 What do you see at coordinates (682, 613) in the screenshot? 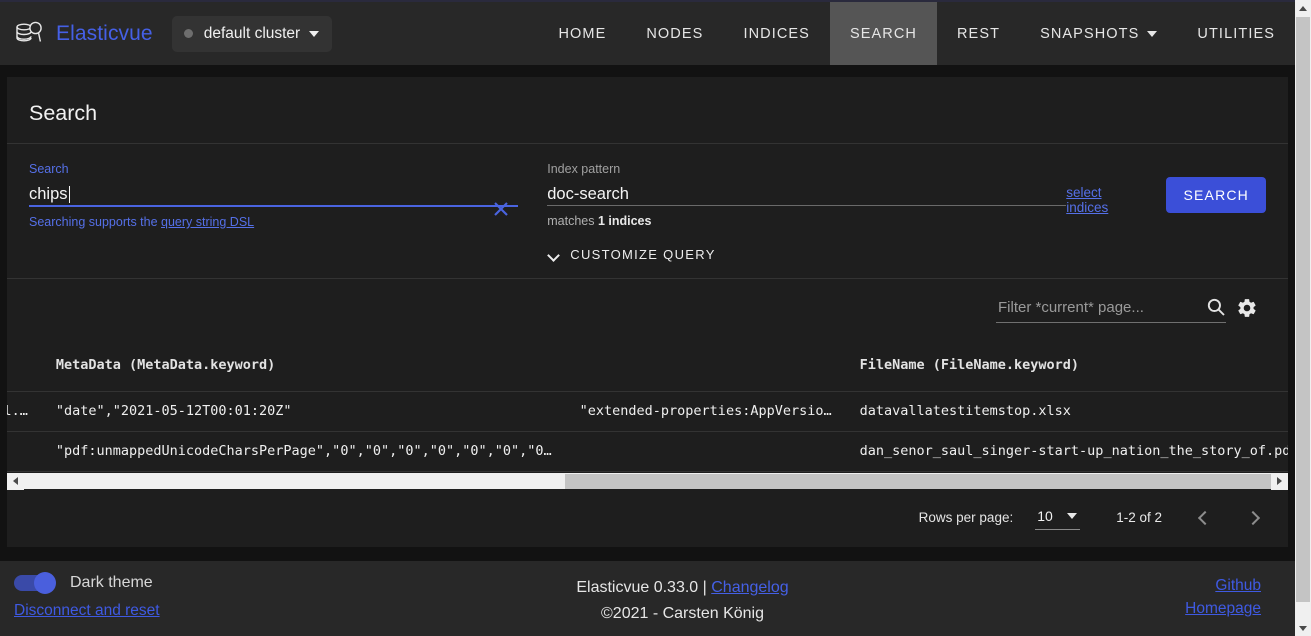
I see `copyright-line: ©2021 - Carsten König` at bounding box center [682, 613].